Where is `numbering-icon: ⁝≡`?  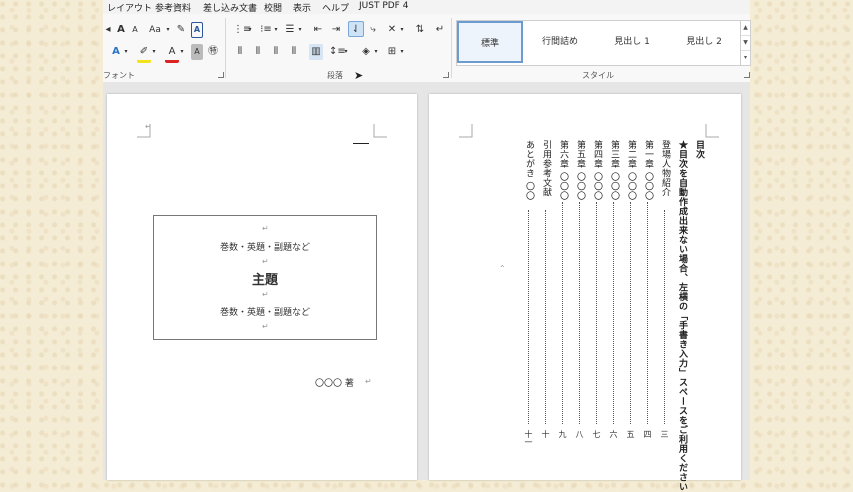 numbering-icon: ⁝≡ is located at coordinates (266, 30).